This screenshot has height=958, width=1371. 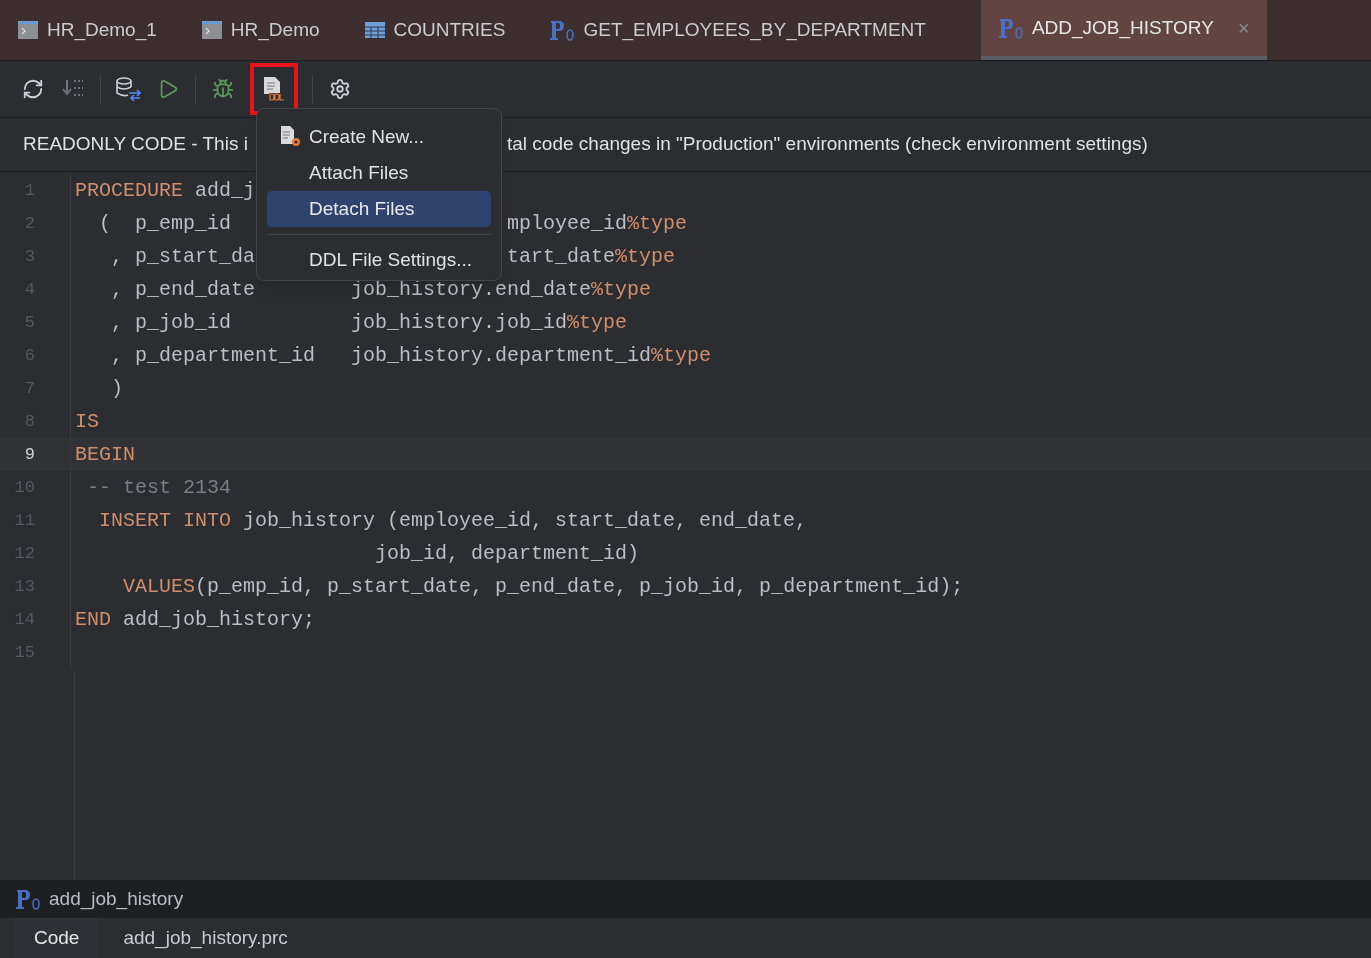 I want to click on editor-tab: COUNTRIES, so click(x=434, y=30).